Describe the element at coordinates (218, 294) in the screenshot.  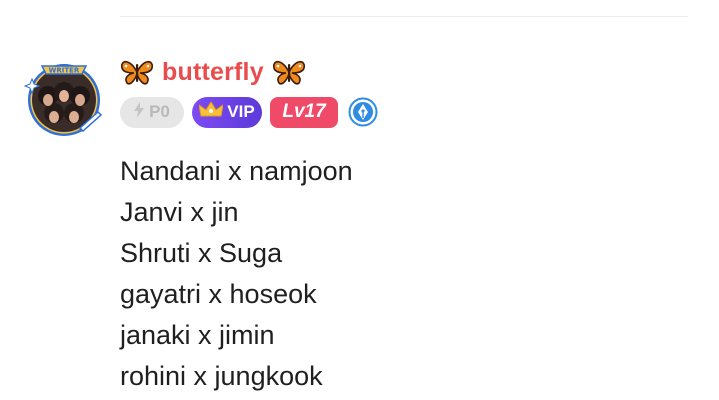
I see `post-line: gayatri x hoseok` at that location.